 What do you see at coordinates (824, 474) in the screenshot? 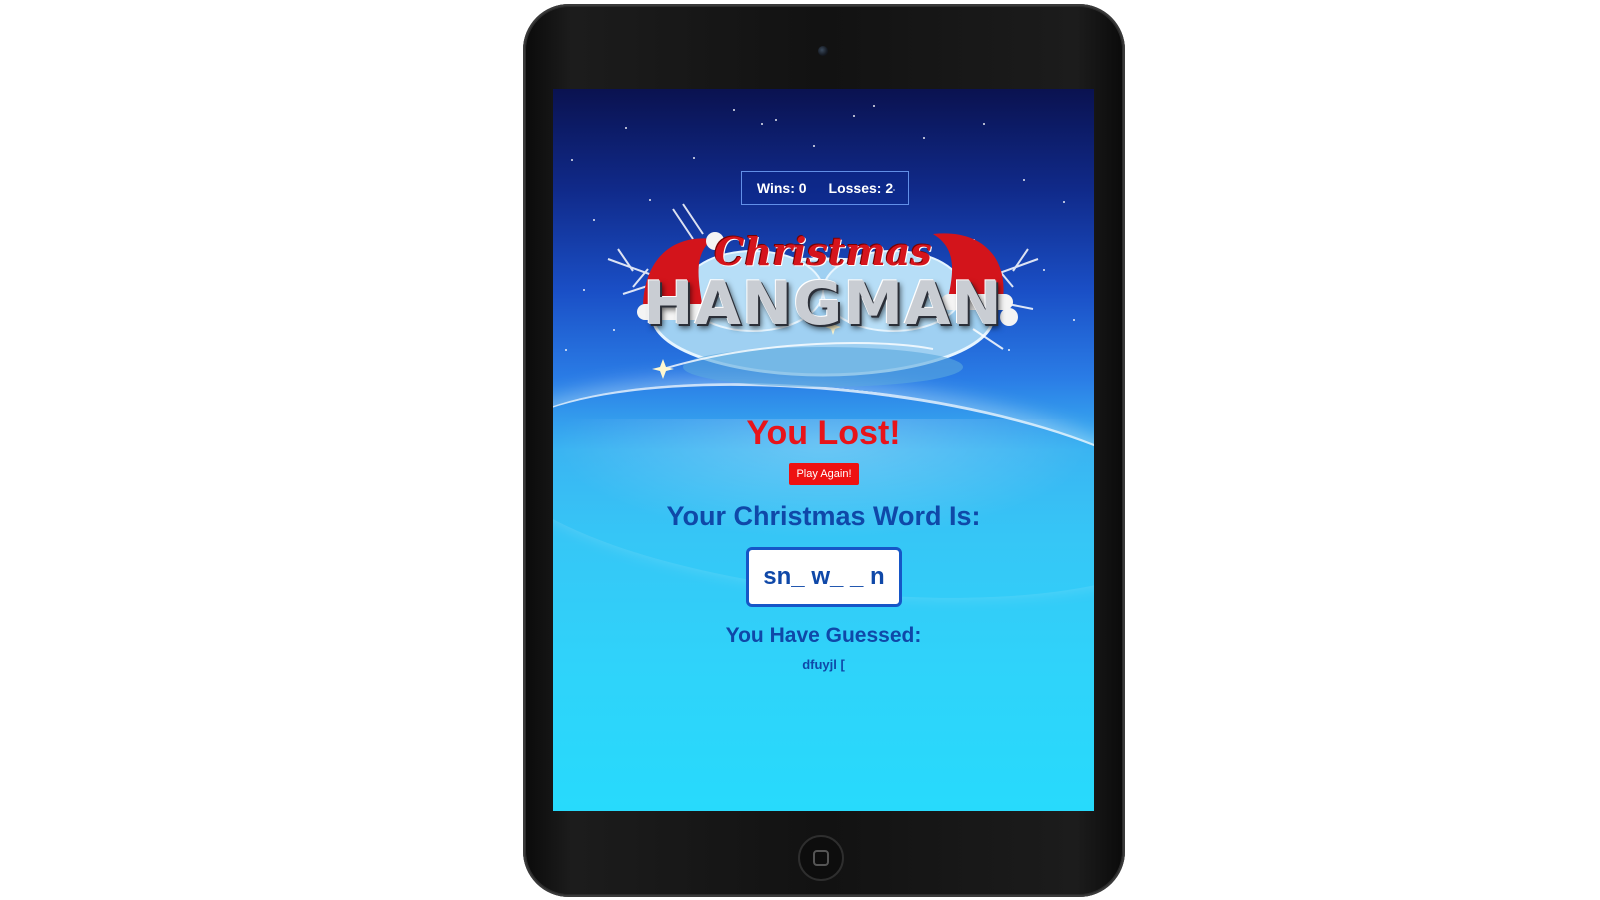
I see `play-again-button: Play Again!` at bounding box center [824, 474].